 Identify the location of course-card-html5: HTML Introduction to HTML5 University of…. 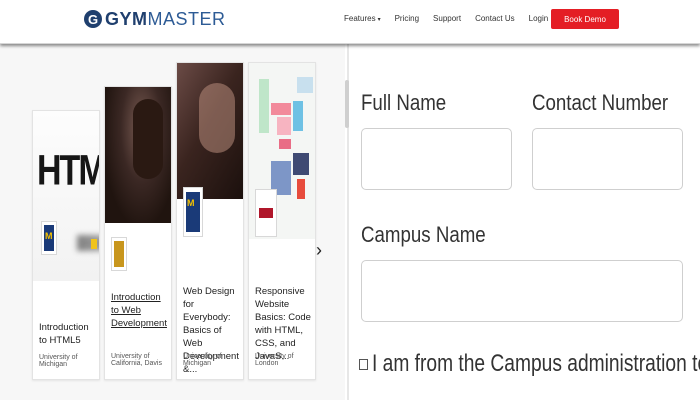
(66, 245).